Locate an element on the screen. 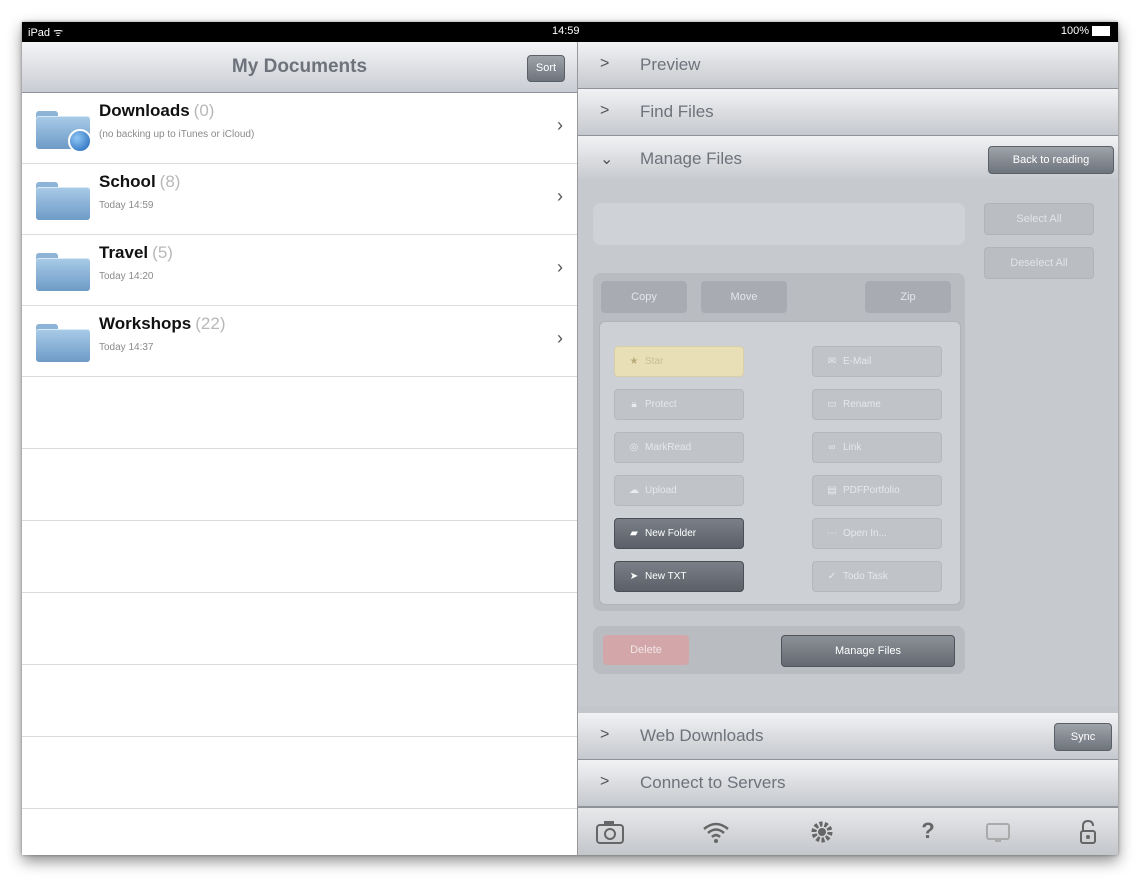 The image size is (1137, 879). portfolio-icon: ▤ is located at coordinates (832, 490).